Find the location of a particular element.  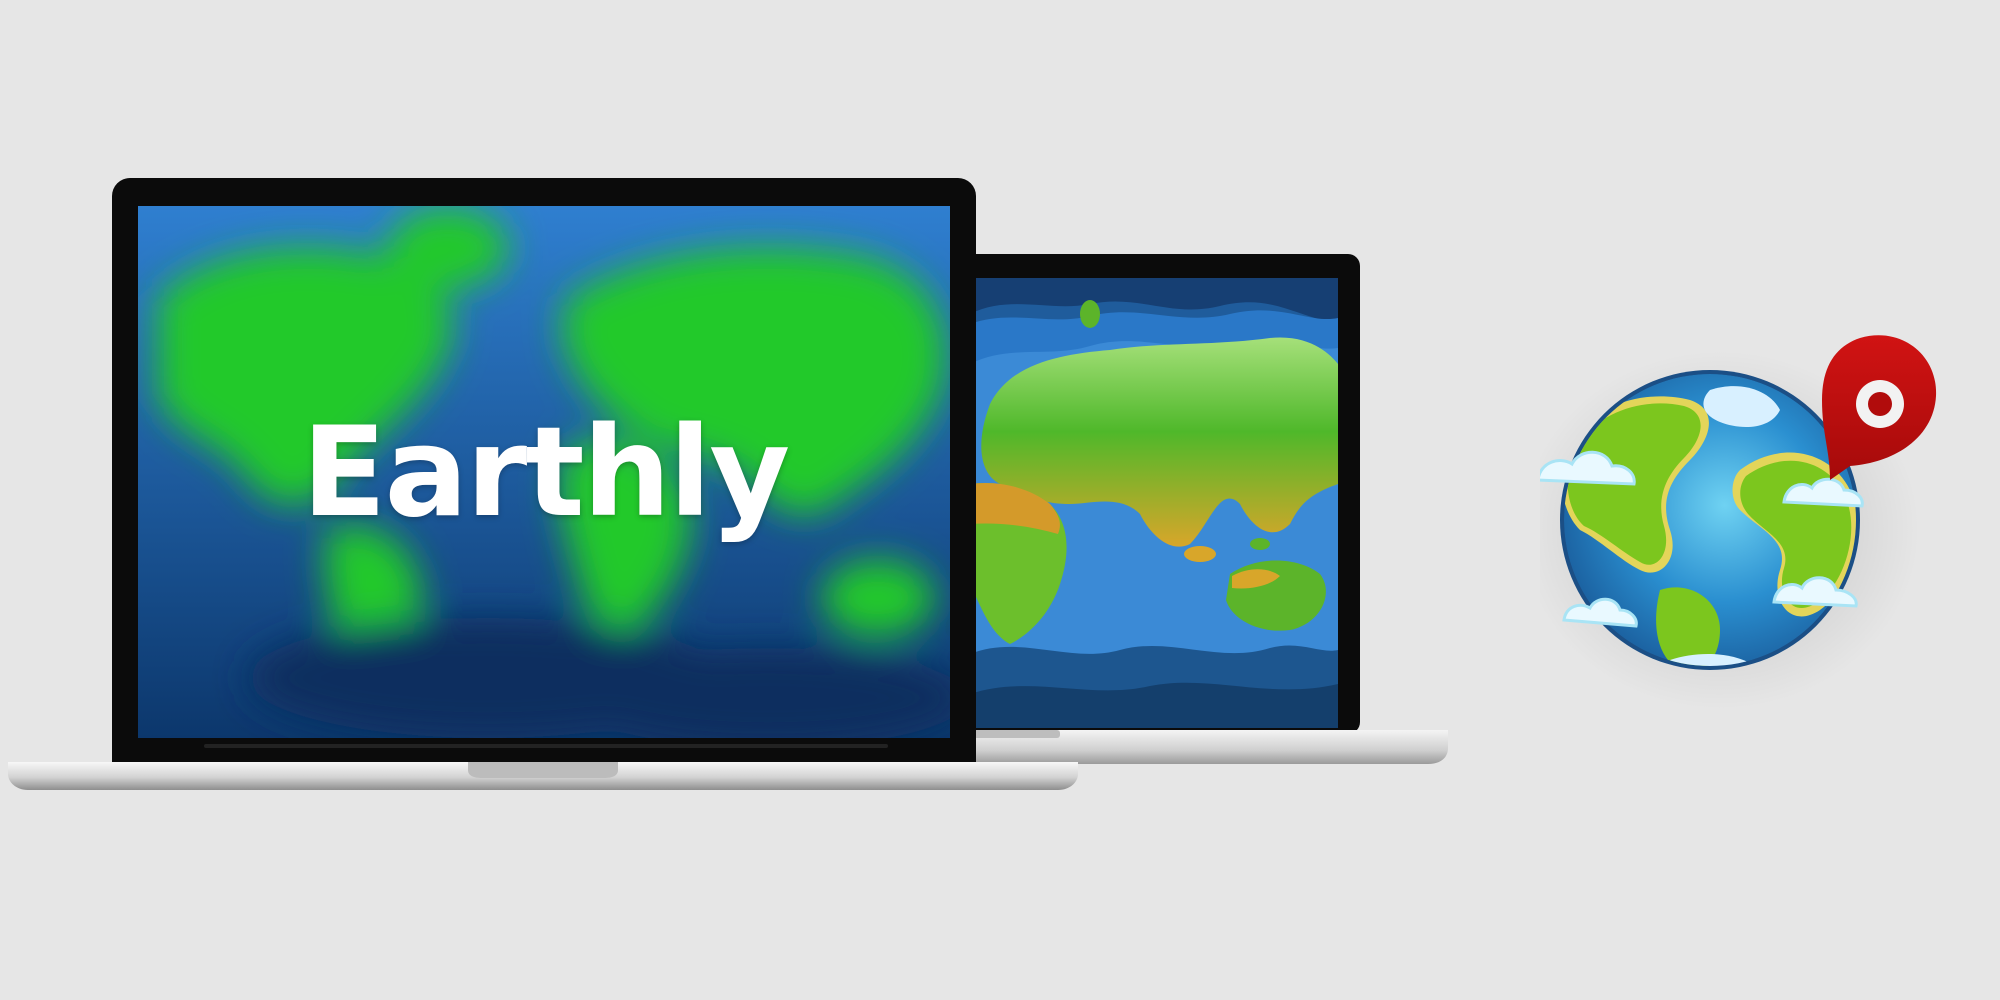

globe-location-pin-icon is located at coordinates (1740, 520).